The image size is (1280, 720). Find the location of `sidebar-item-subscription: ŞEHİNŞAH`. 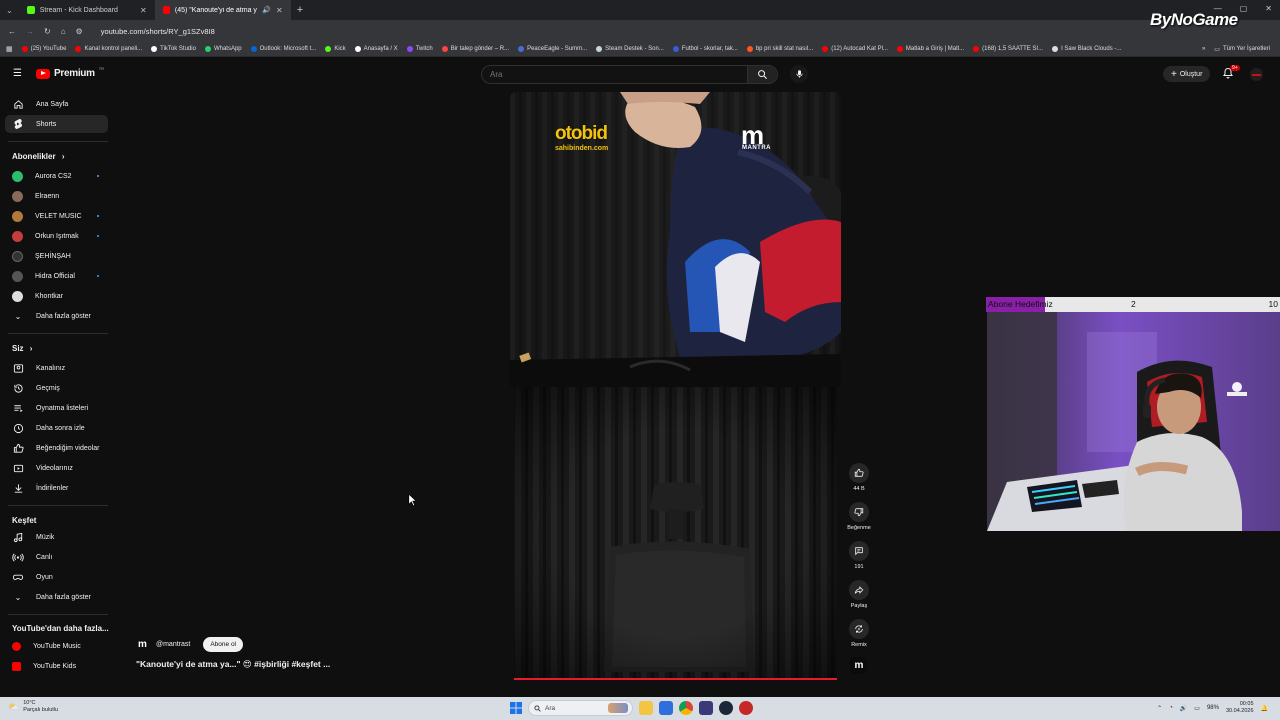

sidebar-item-subscription: ŞEHİNŞAH is located at coordinates (56, 256).